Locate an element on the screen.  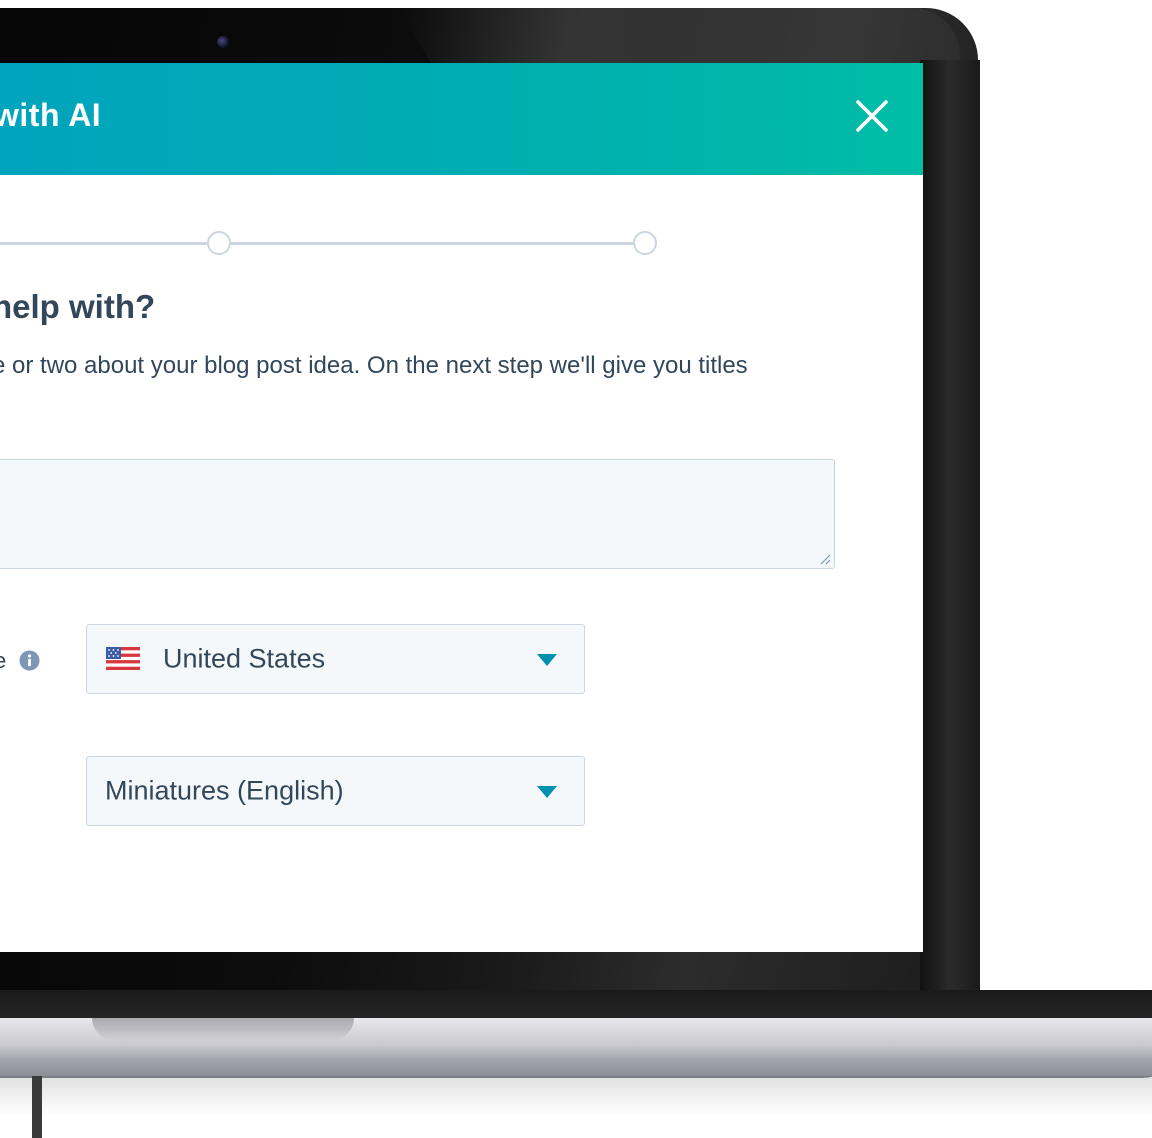
close-button is located at coordinates (872, 116).